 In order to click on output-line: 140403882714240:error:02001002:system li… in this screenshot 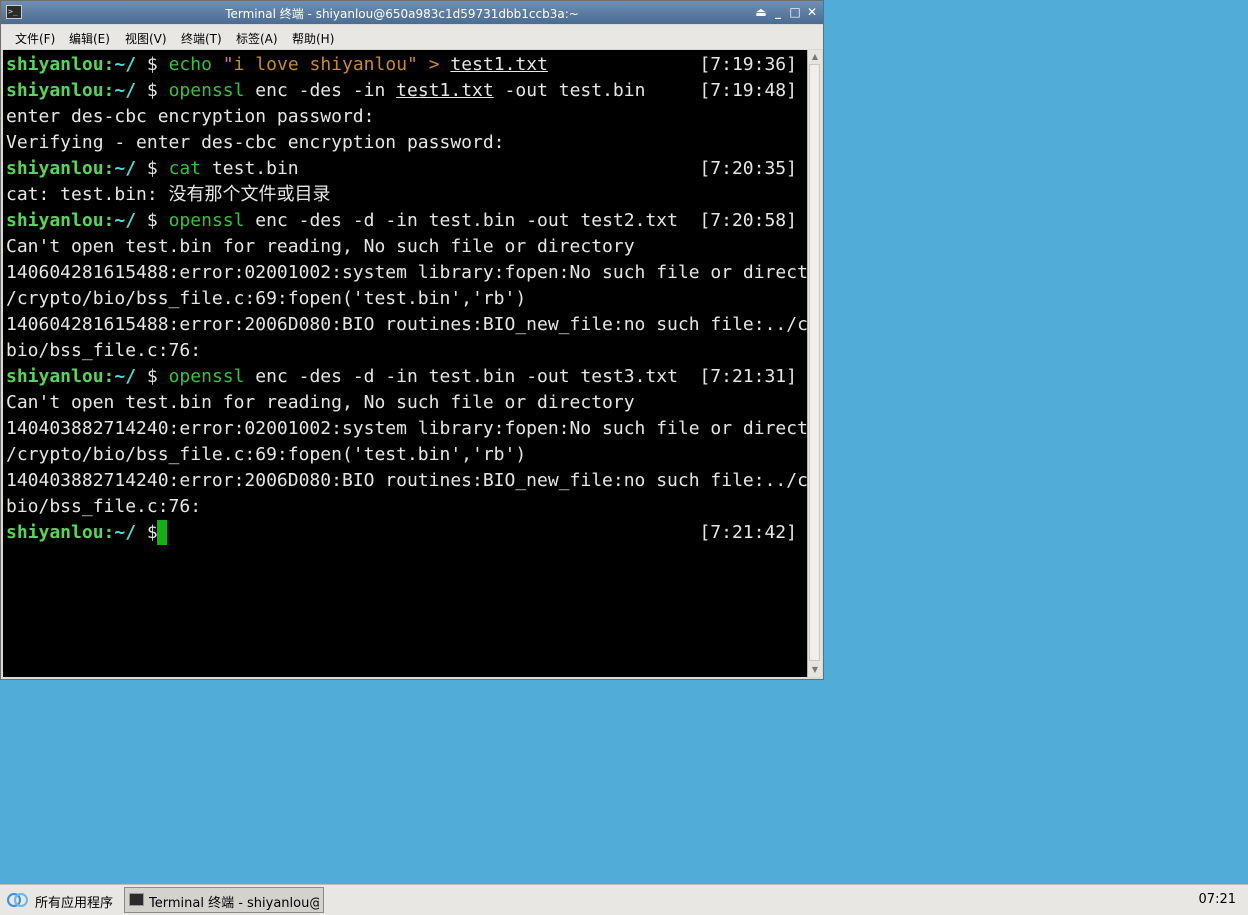, I will do `click(406, 428)`.